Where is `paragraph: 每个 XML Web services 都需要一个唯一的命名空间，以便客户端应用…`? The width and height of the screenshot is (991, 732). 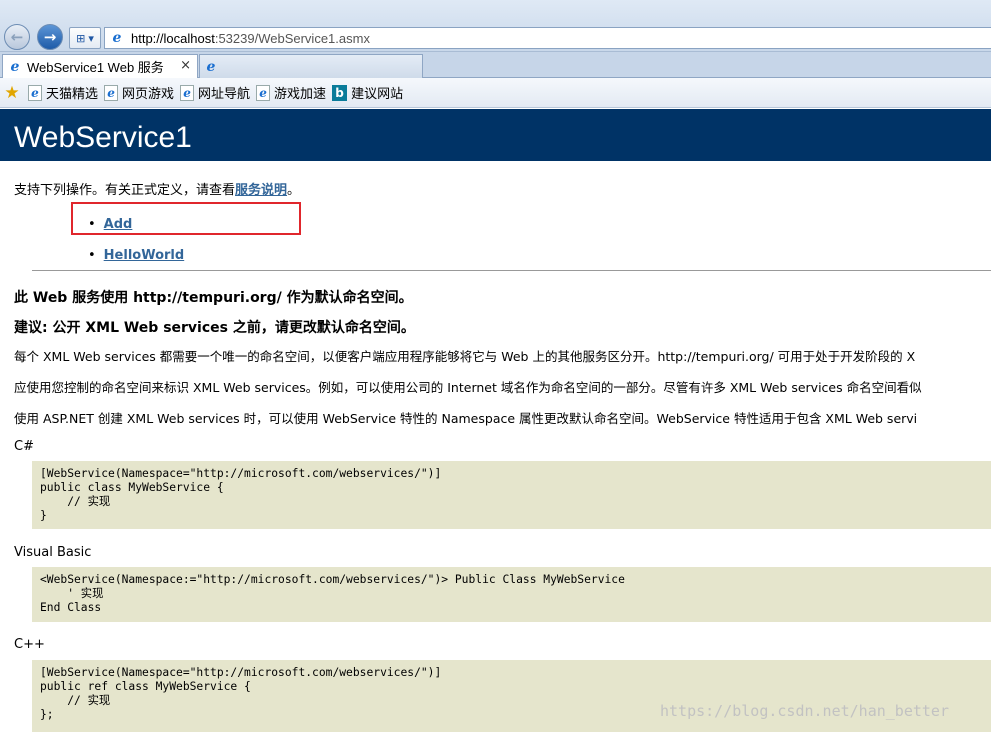 paragraph: 每个 XML Web services 都需要一个唯一的命名空间，以便客户端应用… is located at coordinates (465, 356).